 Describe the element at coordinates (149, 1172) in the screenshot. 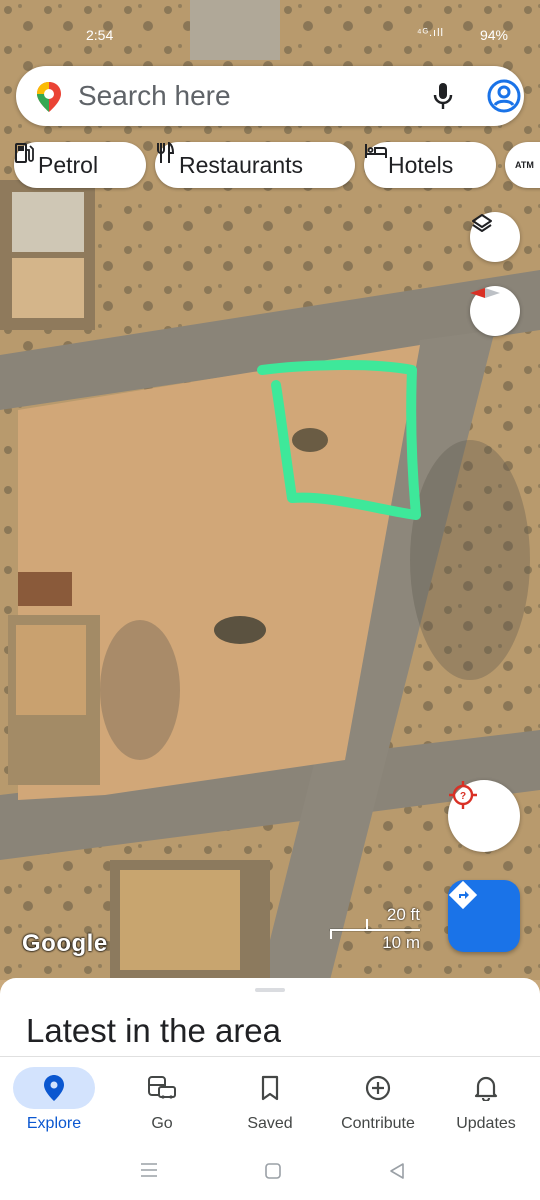

I see `recent-apps-icon` at that location.